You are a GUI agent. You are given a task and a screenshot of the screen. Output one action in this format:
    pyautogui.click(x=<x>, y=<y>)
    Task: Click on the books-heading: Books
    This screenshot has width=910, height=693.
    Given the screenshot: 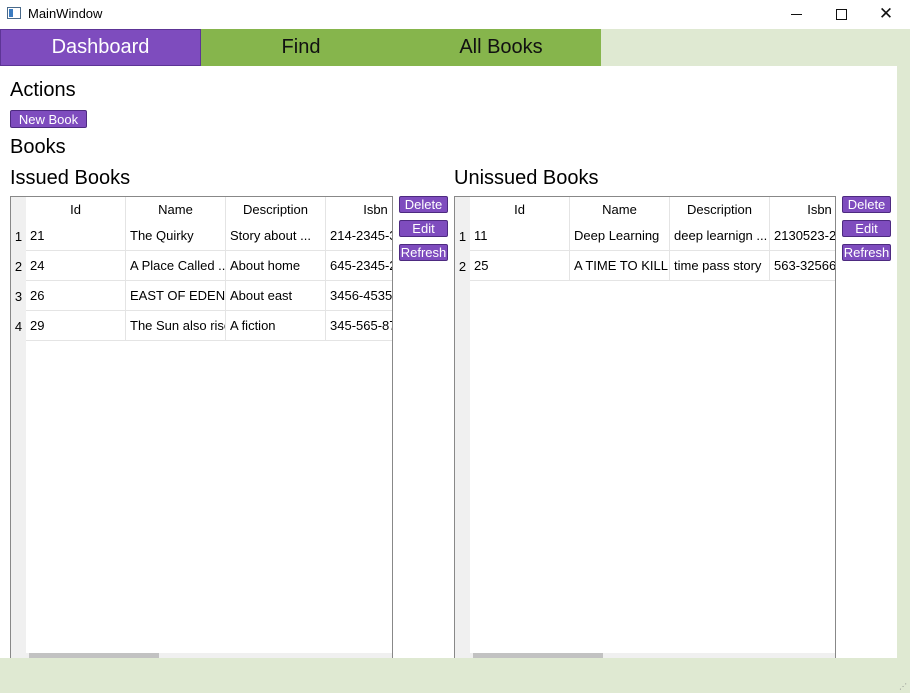 What is the action you would take?
    pyautogui.click(x=38, y=147)
    